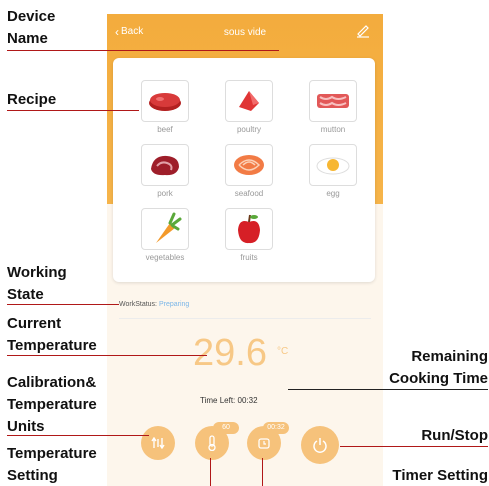 The height and width of the screenshot is (486, 489). I want to click on egg-icon, so click(333, 166).